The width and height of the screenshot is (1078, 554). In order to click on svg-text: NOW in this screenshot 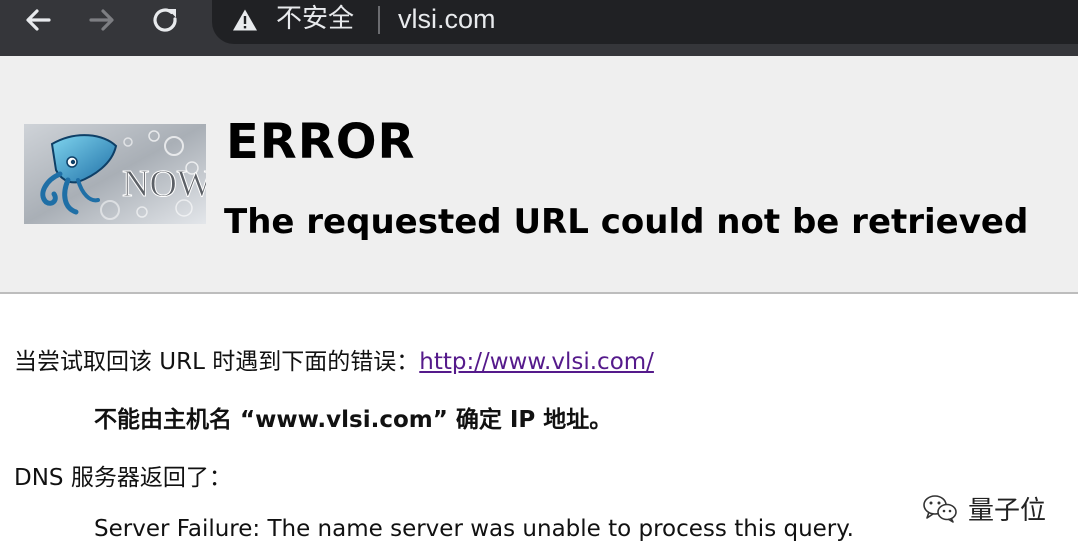, I will do `click(164, 184)`.